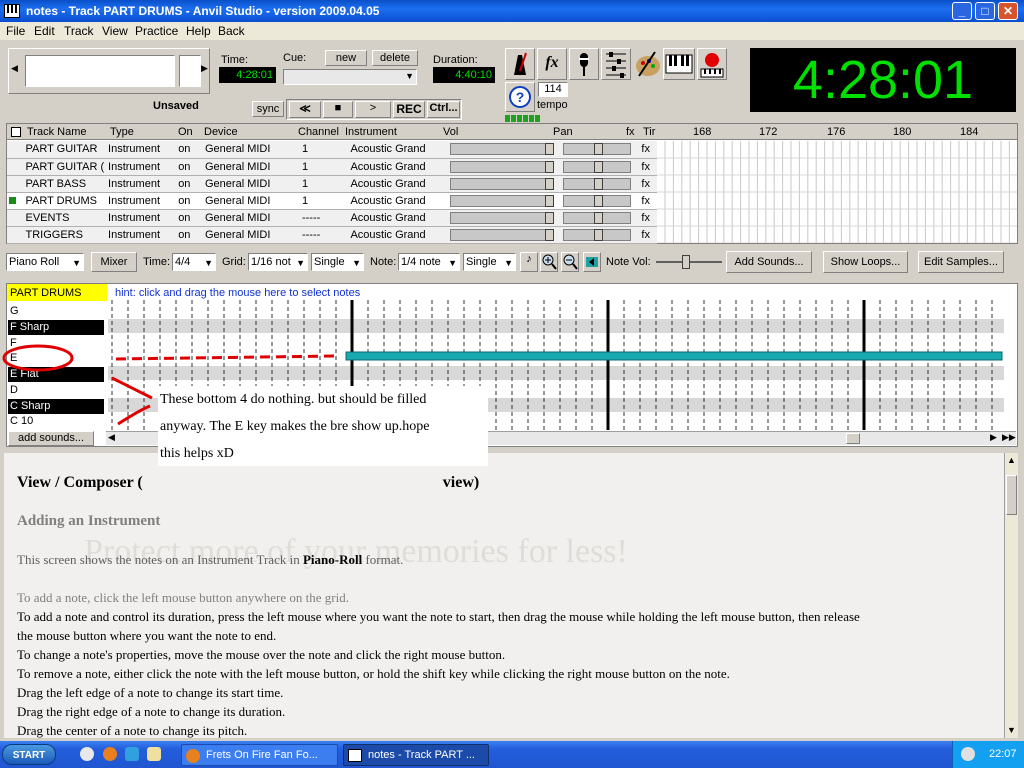 Image resolution: width=1024 pixels, height=768 pixels. Describe the element at coordinates (649, 132) in the screenshot. I see `col-time: Tir` at that location.